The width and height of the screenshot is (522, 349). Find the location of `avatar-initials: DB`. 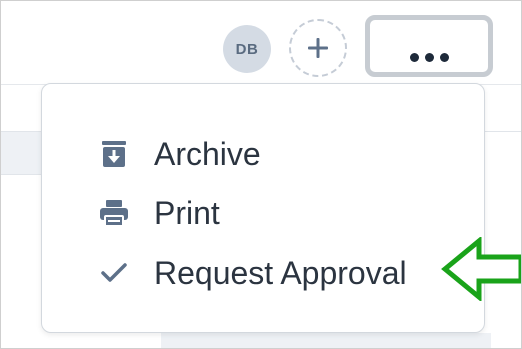

avatar-initials: DB is located at coordinates (247, 49).